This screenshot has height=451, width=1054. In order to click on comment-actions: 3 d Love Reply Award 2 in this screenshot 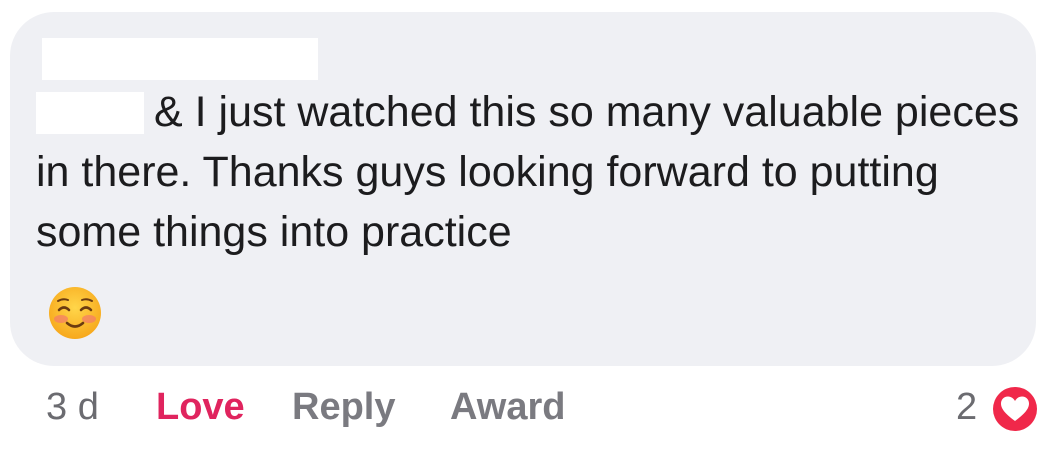, I will do `click(527, 408)`.